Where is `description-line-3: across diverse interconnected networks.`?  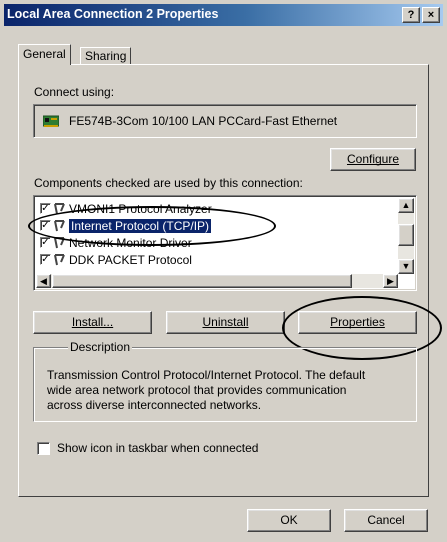
description-line-3: across diverse interconnected networks. is located at coordinates (154, 405).